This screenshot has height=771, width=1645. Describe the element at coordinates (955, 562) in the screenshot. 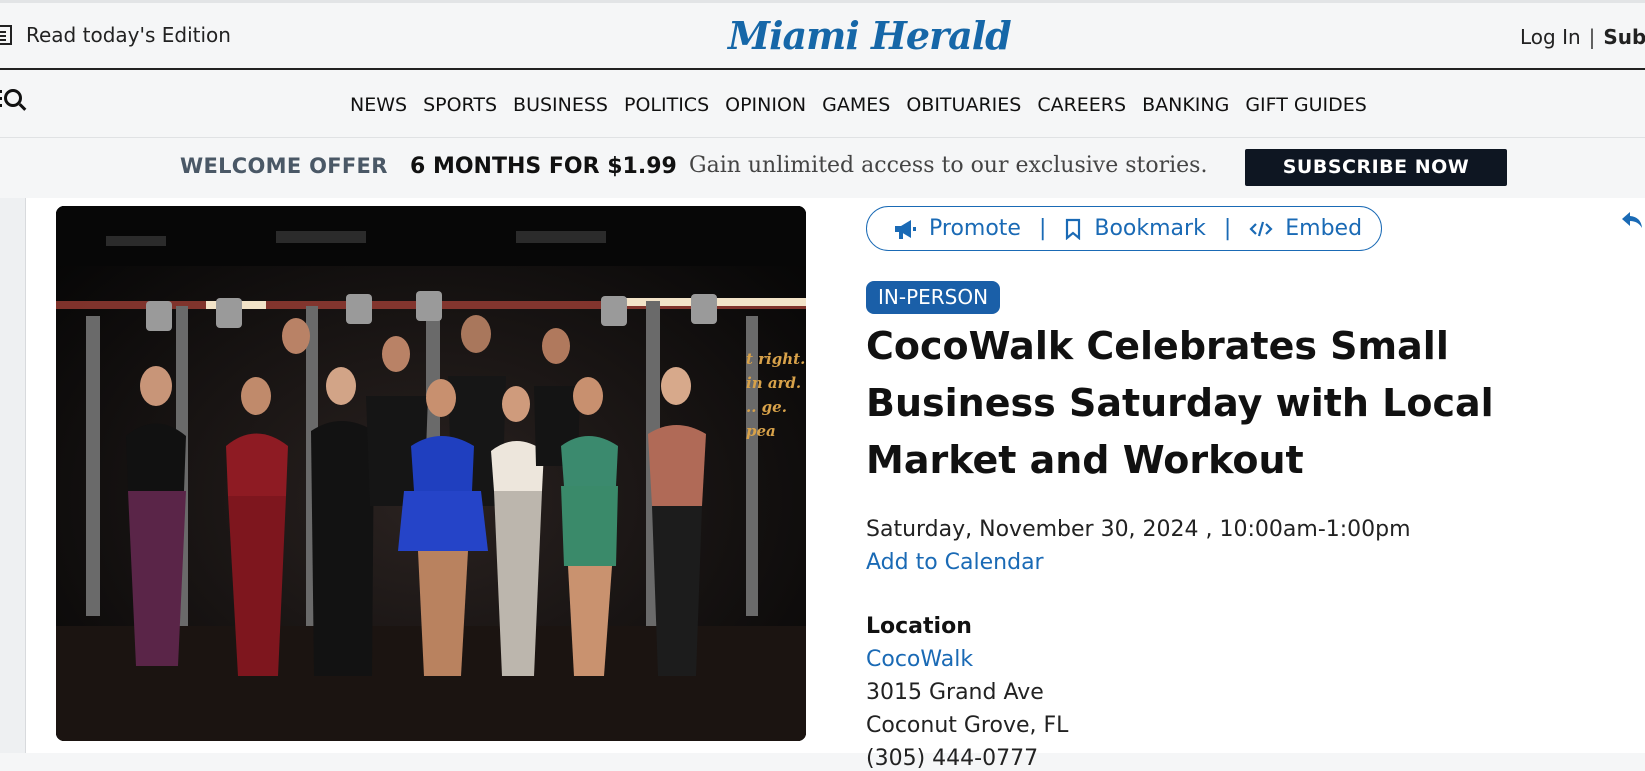

I see `add-to-calendar-link: Add to Calendar` at that location.